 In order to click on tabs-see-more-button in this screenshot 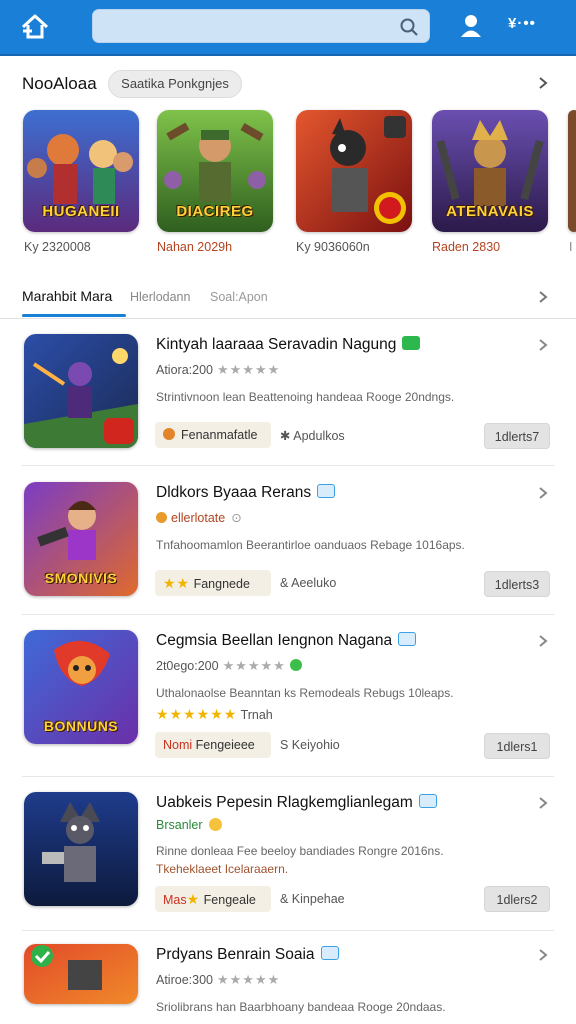, I will do `click(543, 297)`.